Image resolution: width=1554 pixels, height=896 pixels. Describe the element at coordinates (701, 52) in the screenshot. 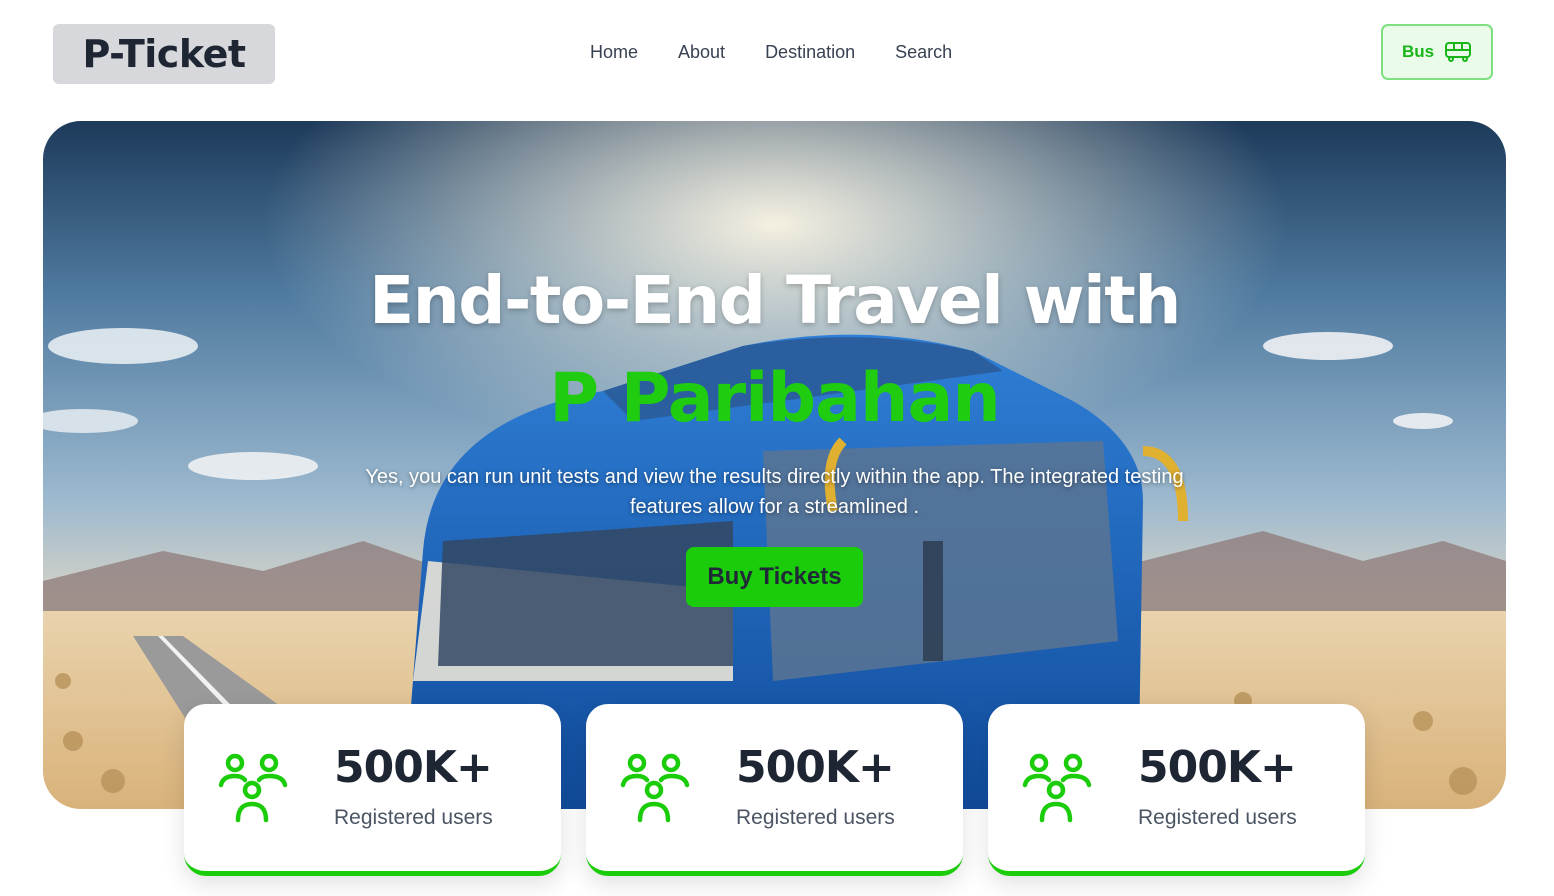

I see `nav-item-about: About` at that location.